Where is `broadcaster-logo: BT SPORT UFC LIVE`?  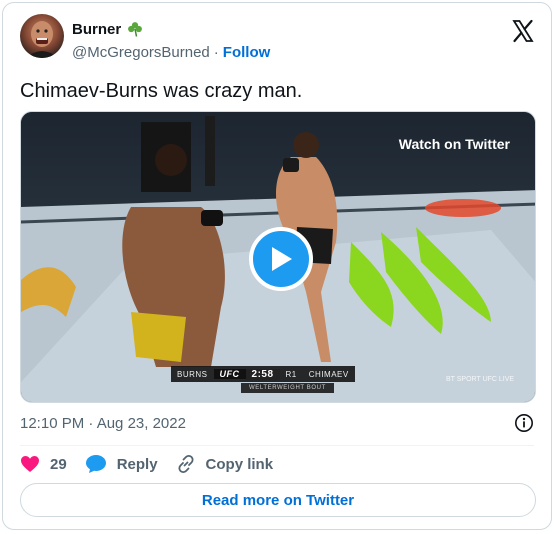
broadcaster-logo: BT SPORT UFC LIVE is located at coordinates (480, 379).